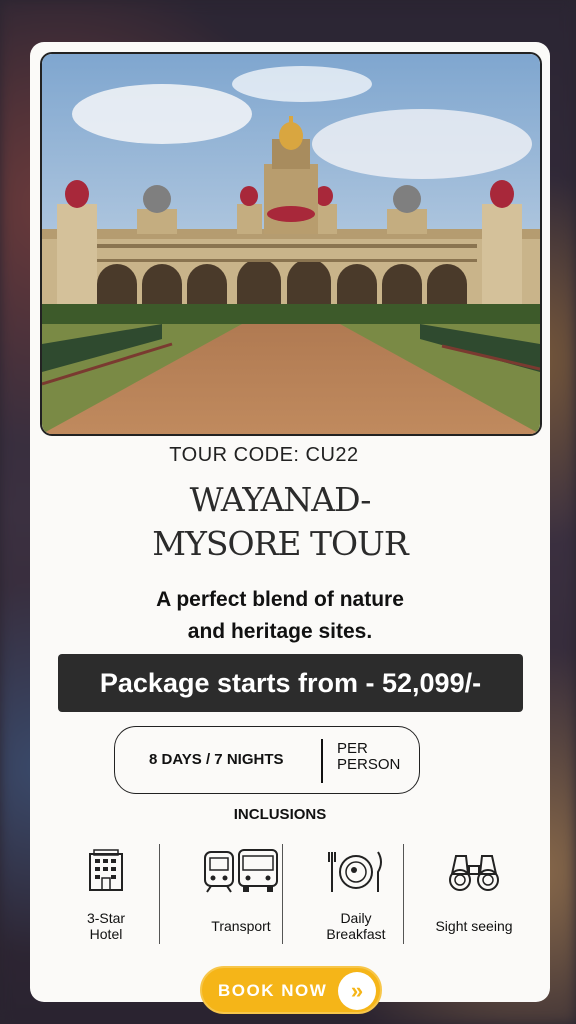 The height and width of the screenshot is (1024, 576). Describe the element at coordinates (106, 926) in the screenshot. I see `inclusion-label: 3-Star Hotel` at that location.